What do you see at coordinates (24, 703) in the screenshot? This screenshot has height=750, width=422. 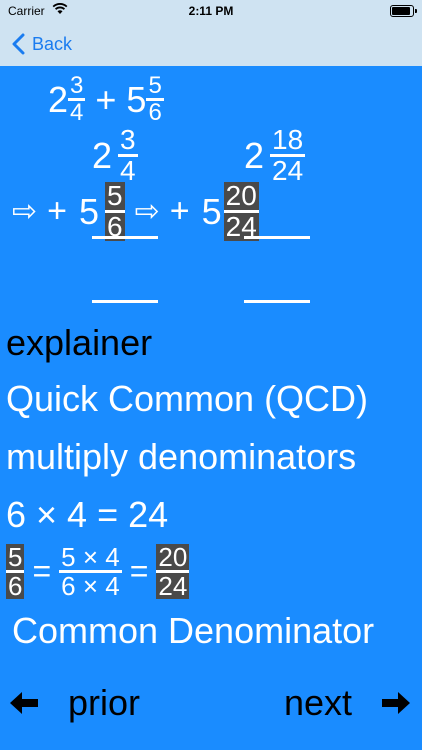 I see `arrow-left-icon` at bounding box center [24, 703].